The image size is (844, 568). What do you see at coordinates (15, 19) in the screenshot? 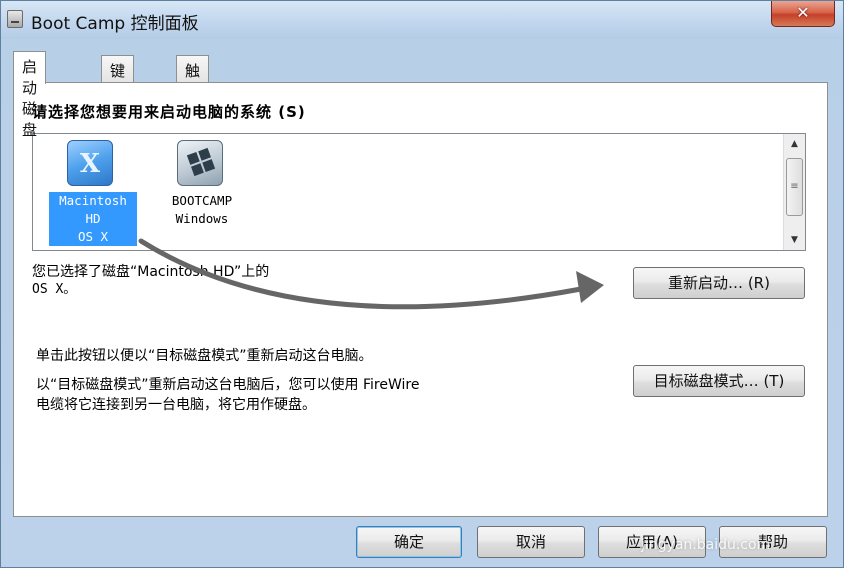
I see `disk-app-icon` at bounding box center [15, 19].